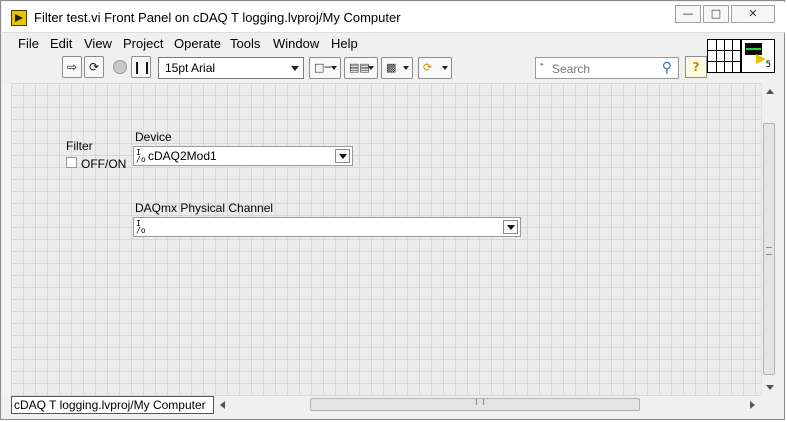  Describe the element at coordinates (71, 162) in the screenshot. I see `filter-checkbox` at that location.